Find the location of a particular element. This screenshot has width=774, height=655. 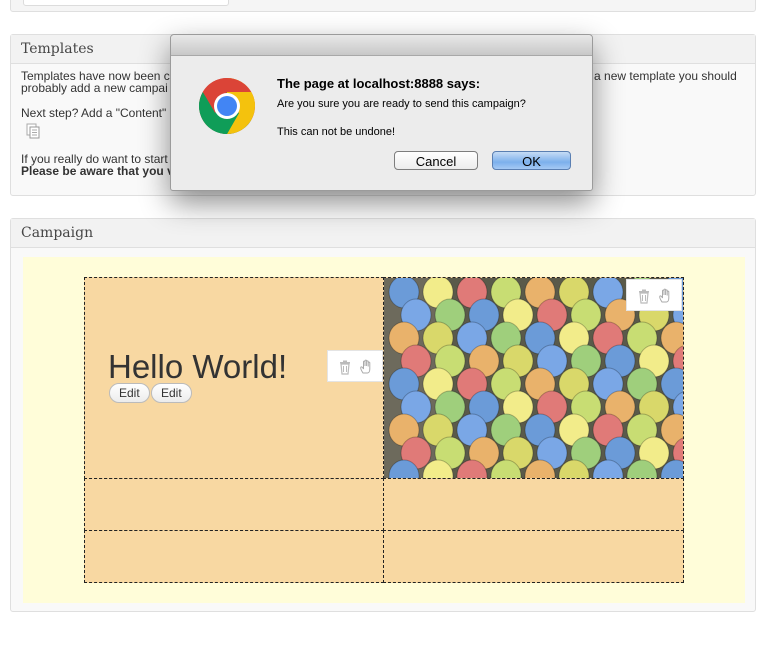

ok-button: OK is located at coordinates (531, 160).